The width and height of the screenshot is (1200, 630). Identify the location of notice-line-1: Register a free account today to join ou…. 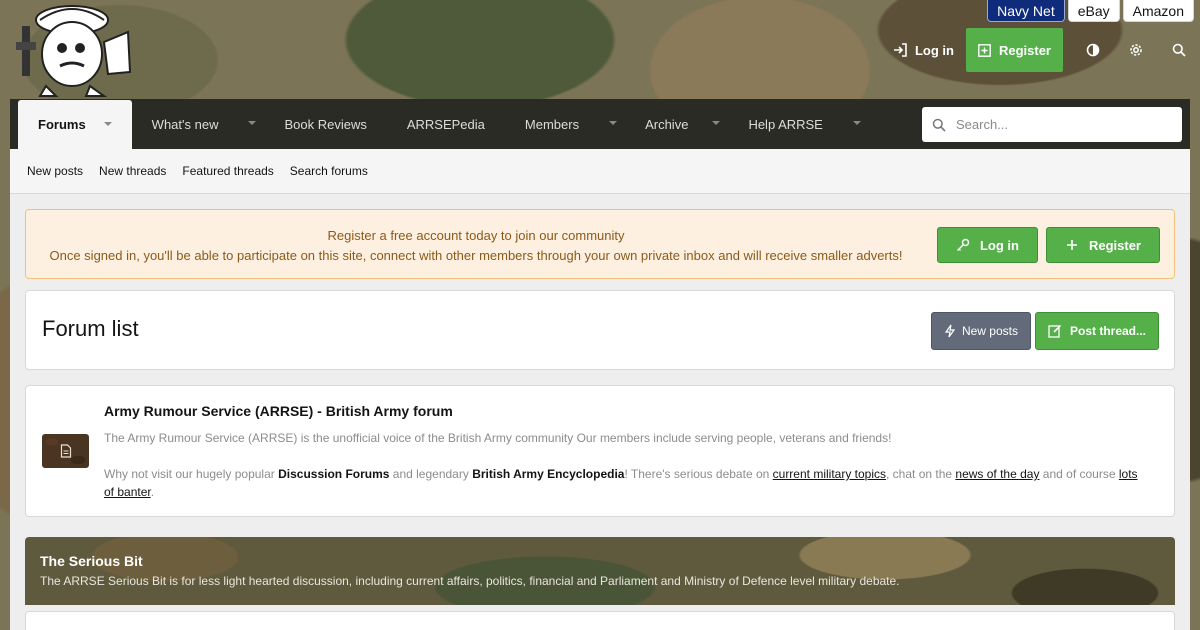
(476, 235).